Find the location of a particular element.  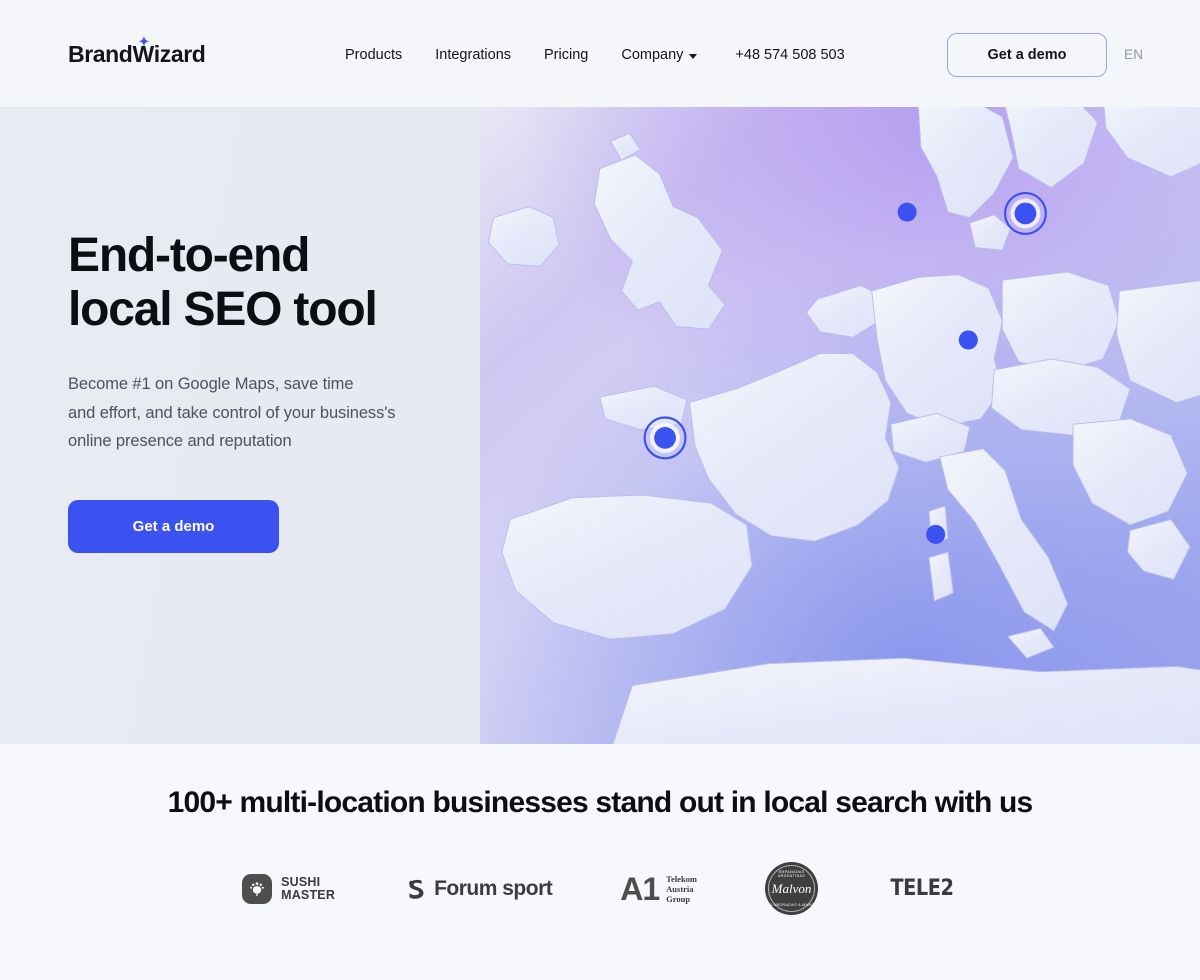

header-demo-label: Get a demo is located at coordinates (1027, 55).